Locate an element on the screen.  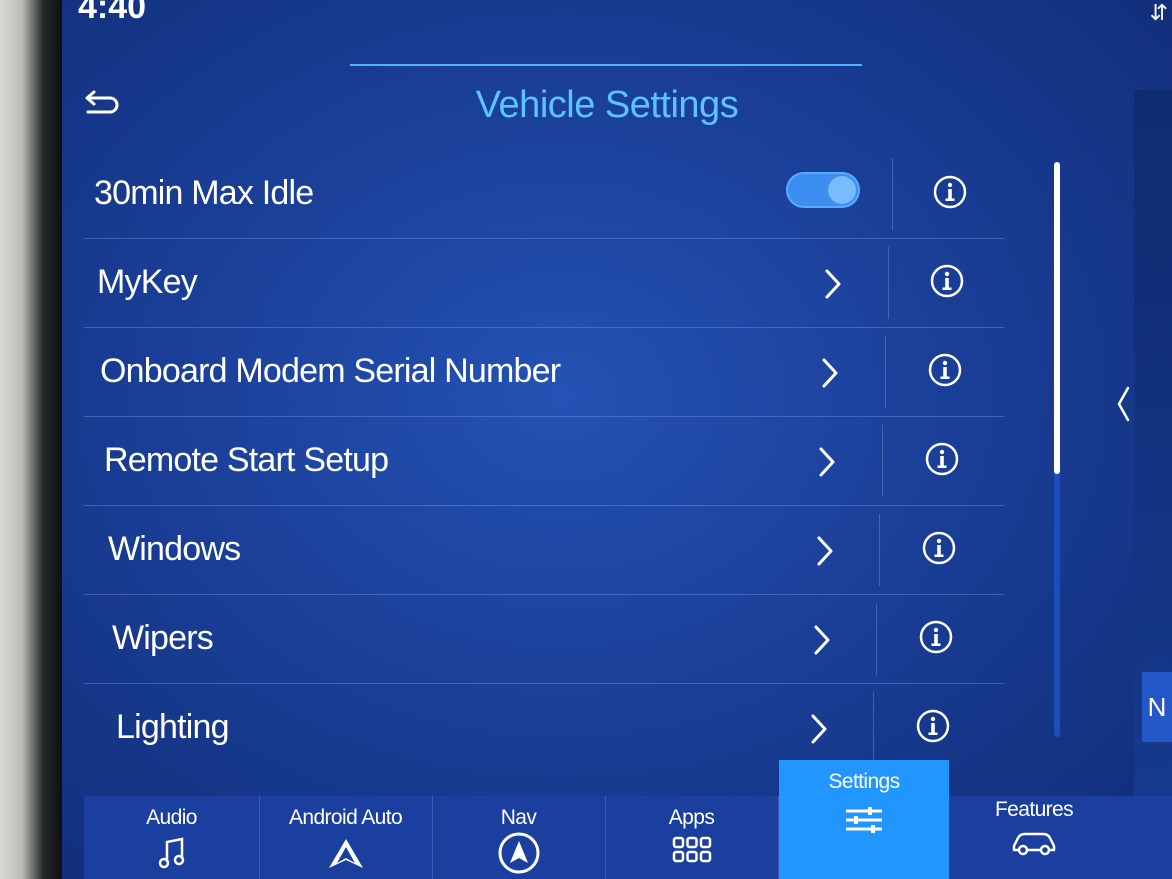
setting-row-windows: Windows is located at coordinates (544, 550).